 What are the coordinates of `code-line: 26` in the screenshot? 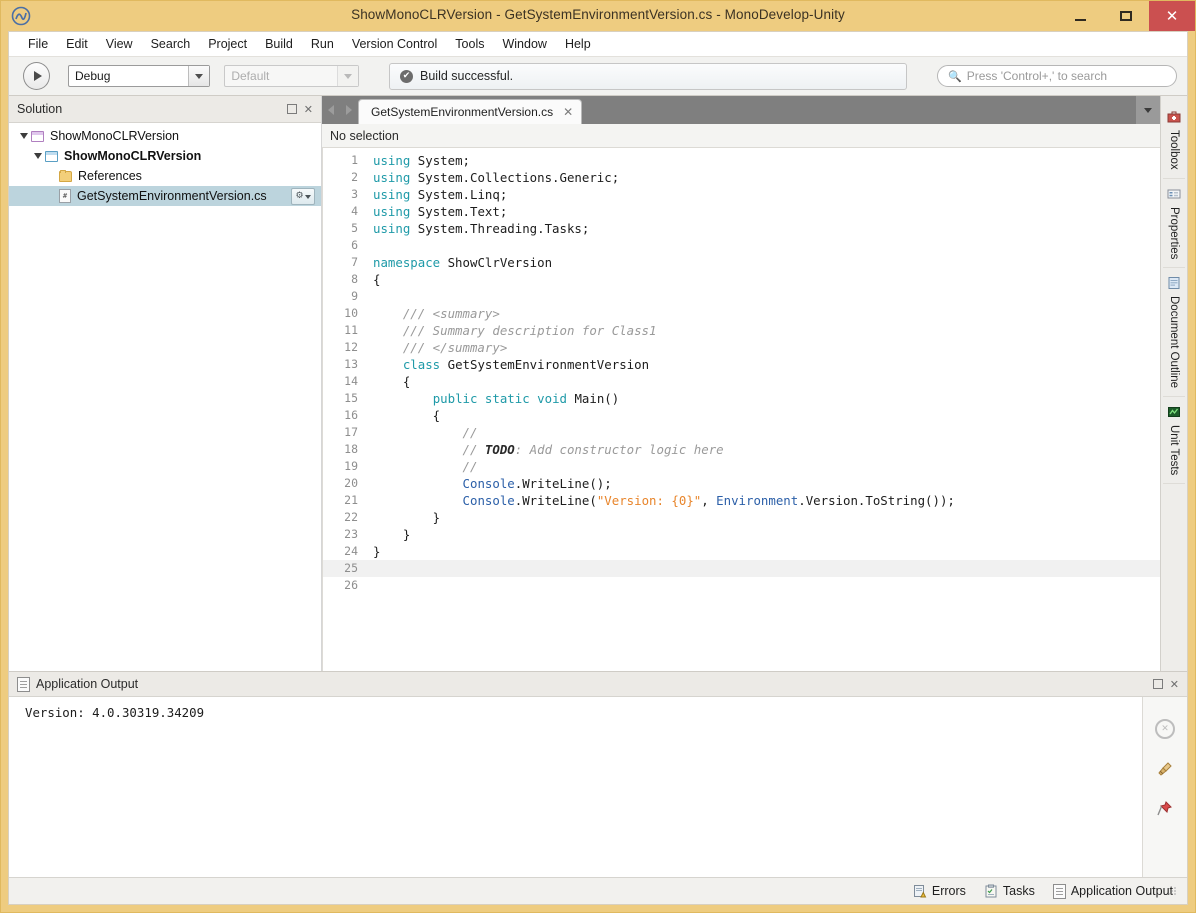 It's located at (741, 585).